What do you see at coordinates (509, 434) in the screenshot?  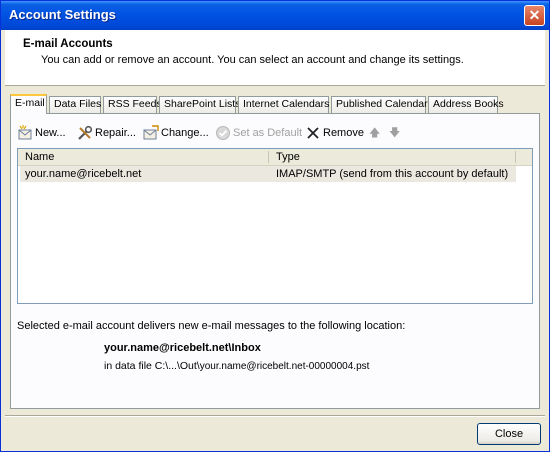 I see `close-button: Close` at bounding box center [509, 434].